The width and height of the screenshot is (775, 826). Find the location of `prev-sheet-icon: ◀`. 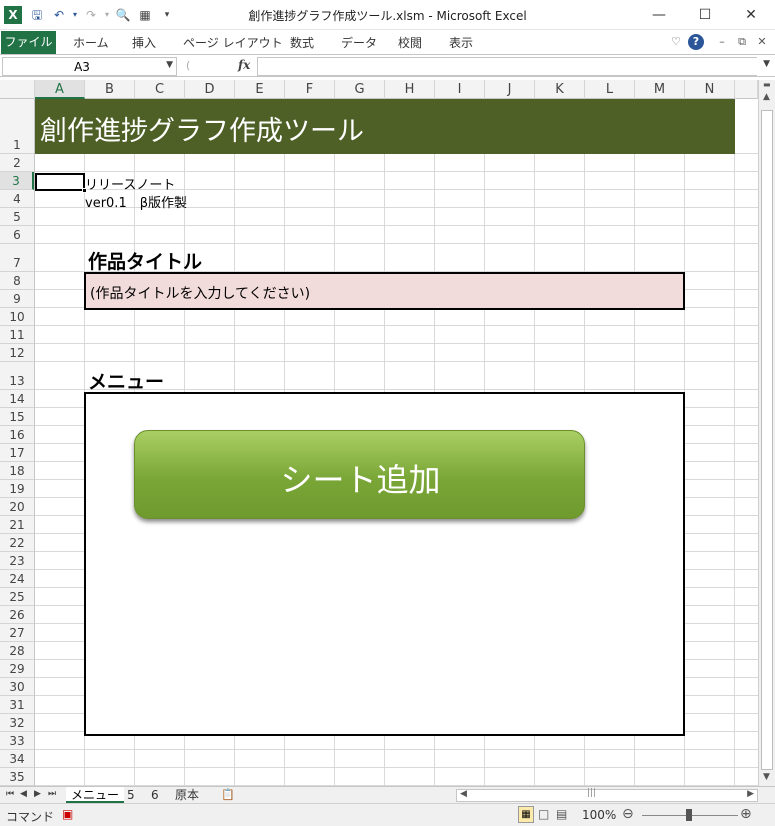

prev-sheet-icon: ◀ is located at coordinates (23, 794).